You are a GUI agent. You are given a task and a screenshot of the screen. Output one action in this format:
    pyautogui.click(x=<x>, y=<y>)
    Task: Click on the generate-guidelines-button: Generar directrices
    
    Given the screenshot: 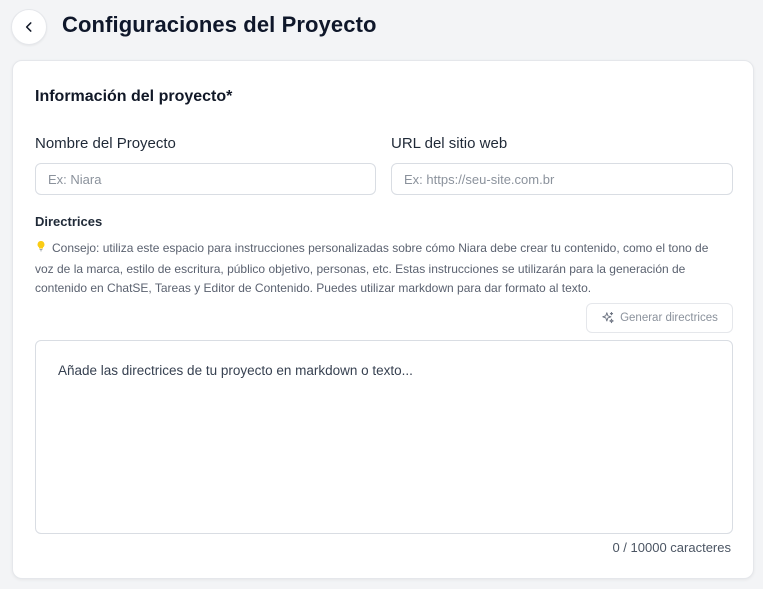 What is the action you would take?
    pyautogui.click(x=659, y=318)
    